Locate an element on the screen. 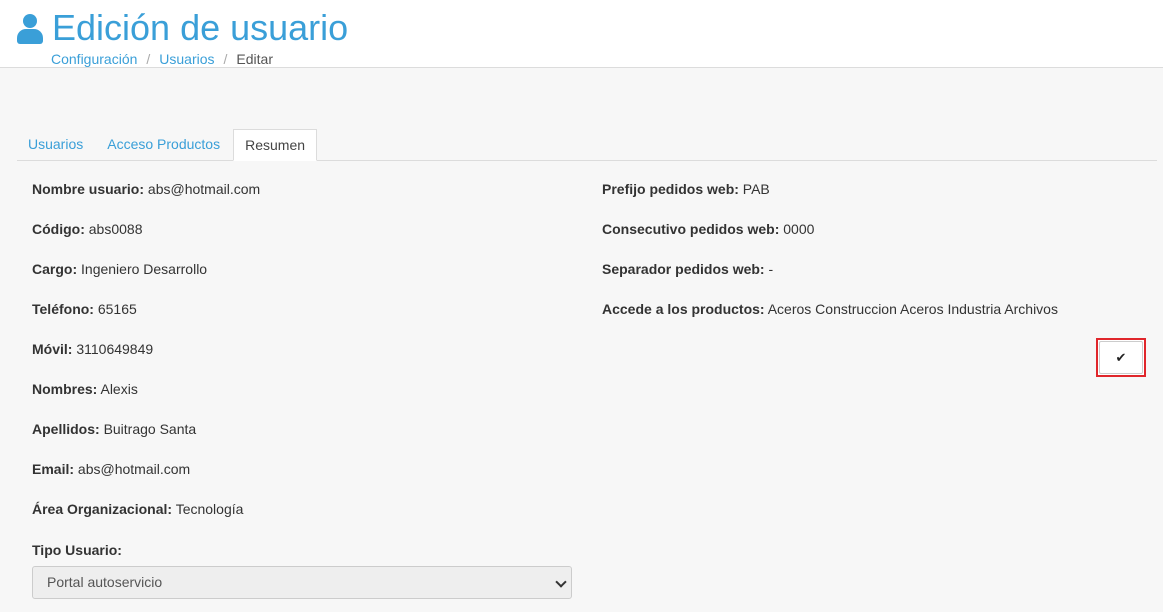 The width and height of the screenshot is (1163, 612). tab-usuarios: Usuarios is located at coordinates (55, 145).